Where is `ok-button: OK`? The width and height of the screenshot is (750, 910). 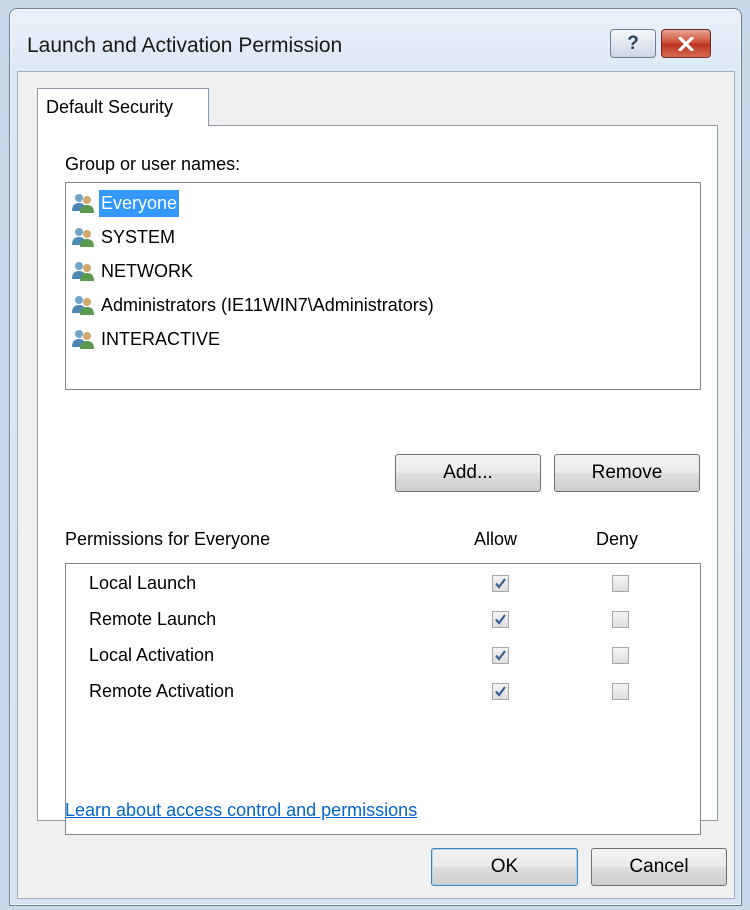
ok-button: OK is located at coordinates (504, 867).